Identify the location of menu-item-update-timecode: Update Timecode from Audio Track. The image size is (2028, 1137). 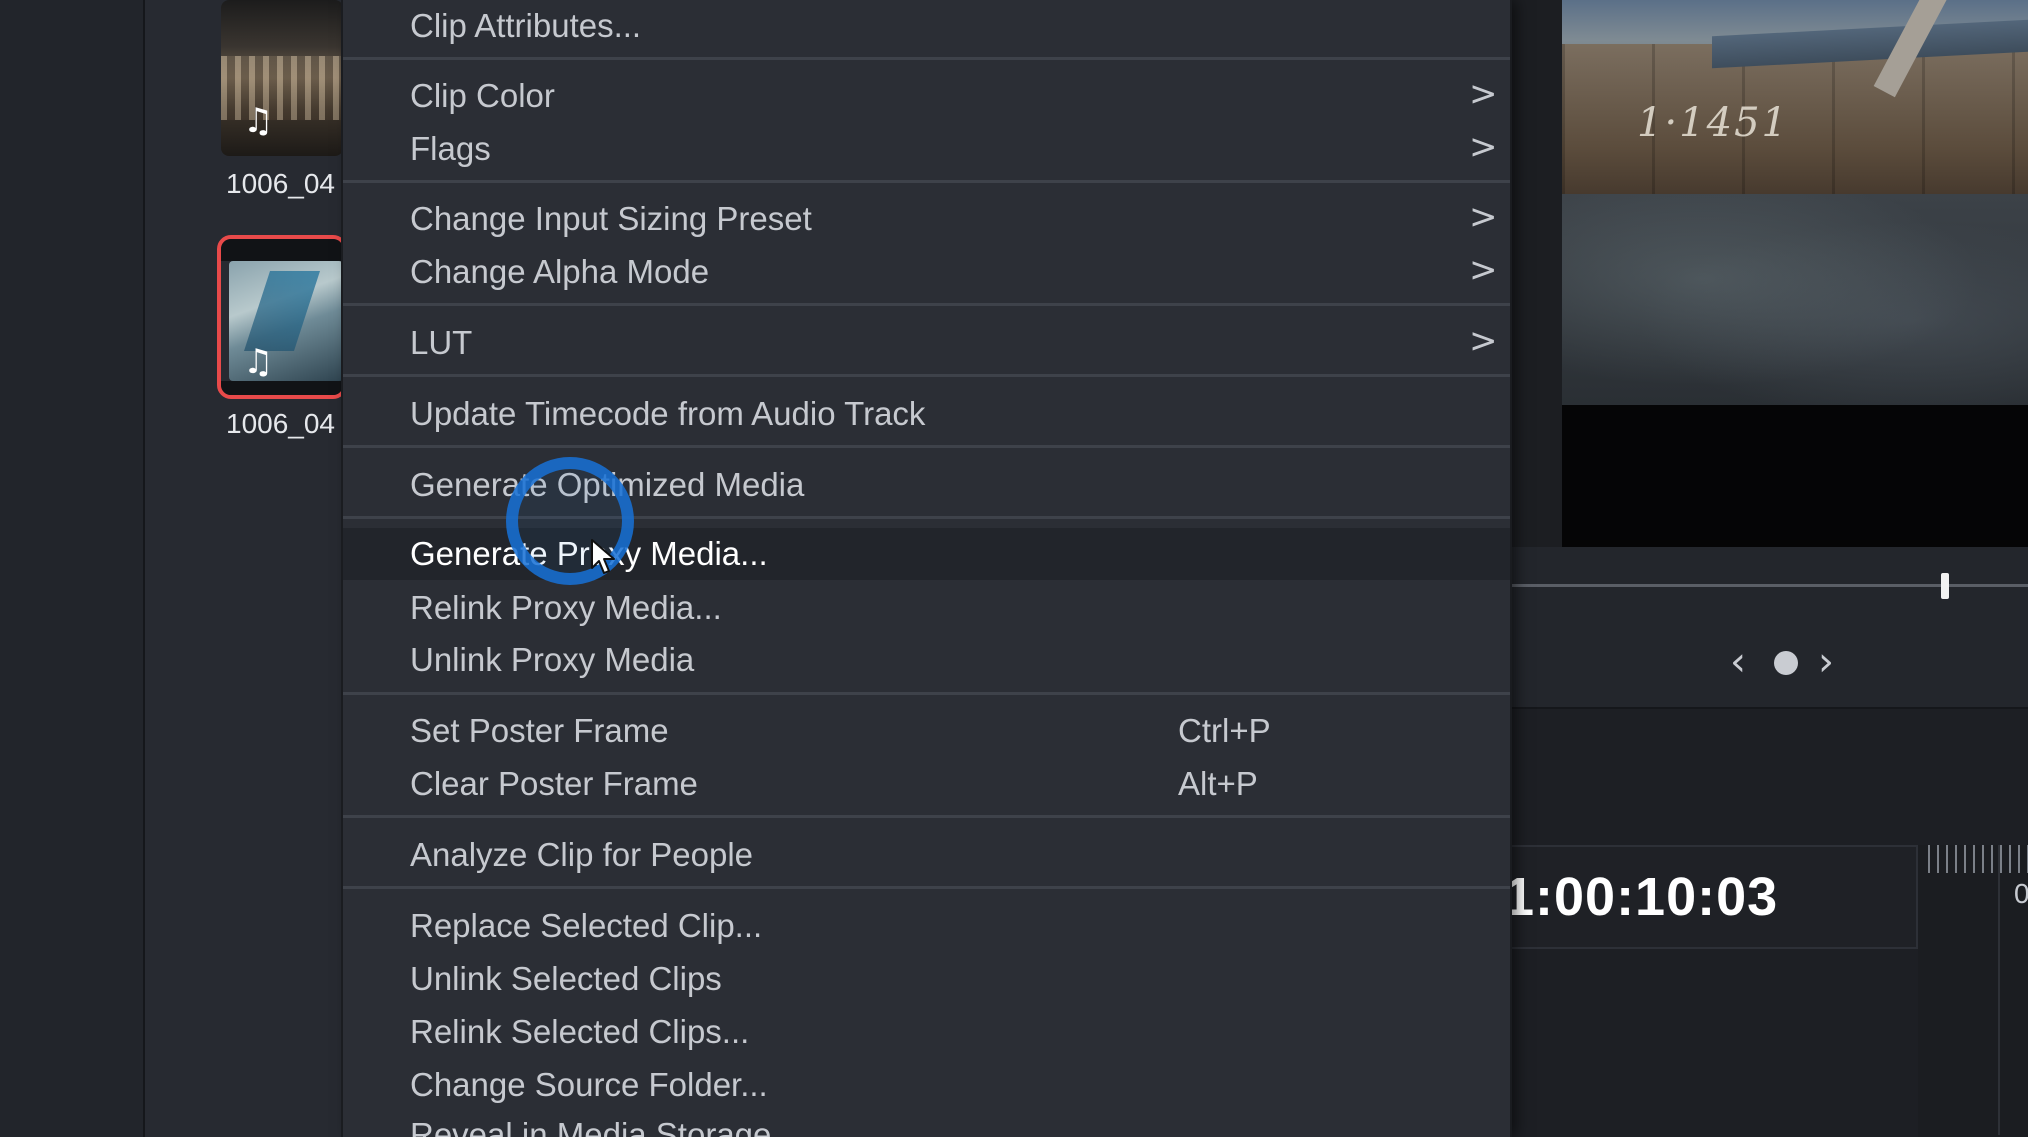
(926, 414).